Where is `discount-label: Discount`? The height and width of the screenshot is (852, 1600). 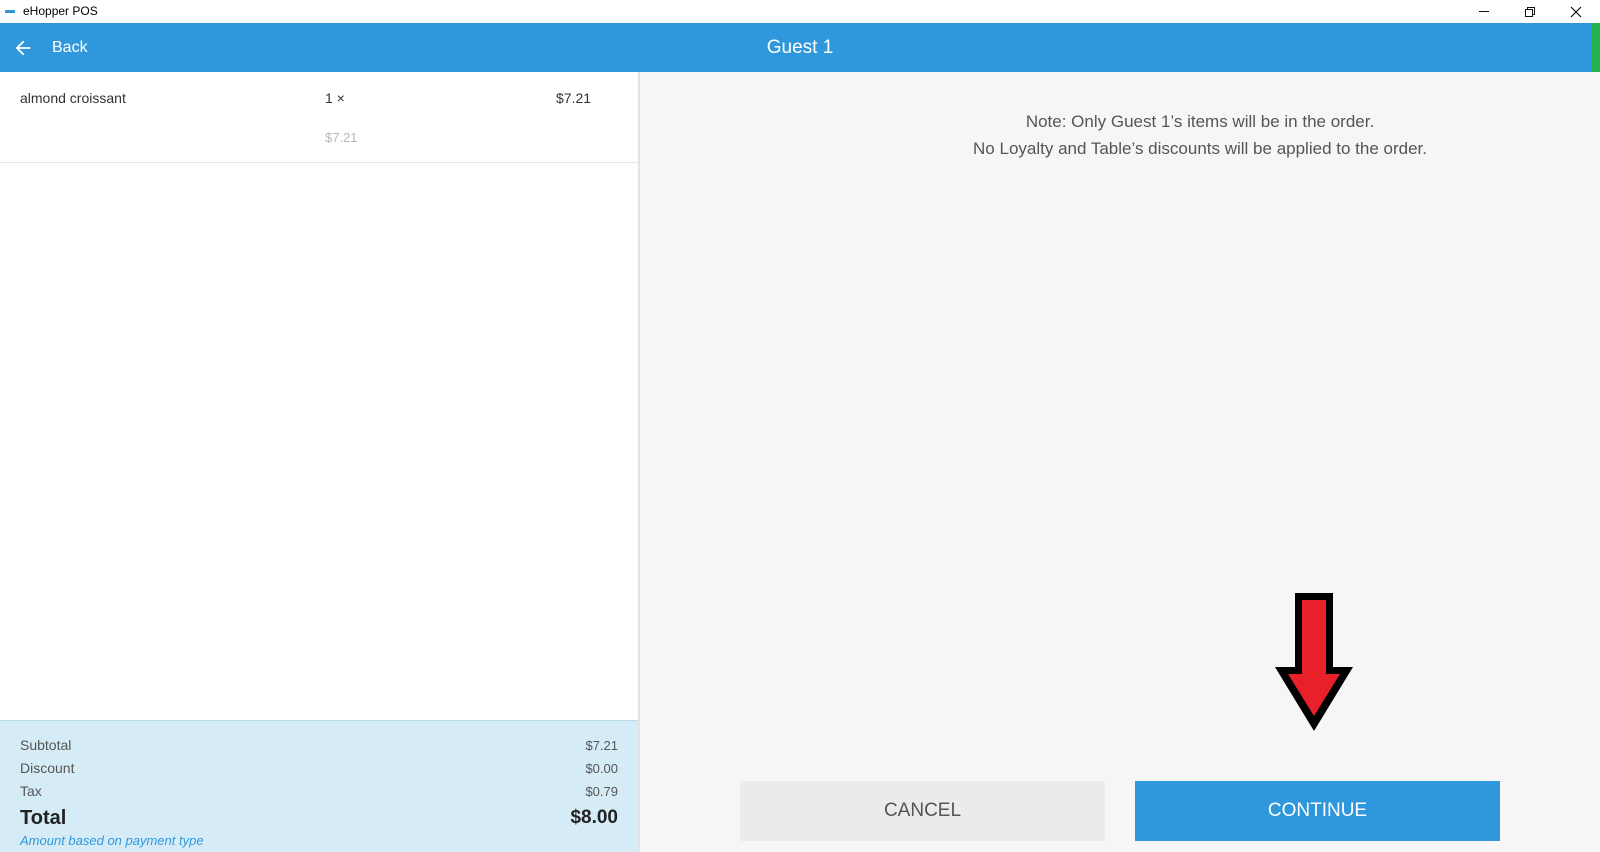
discount-label: Discount is located at coordinates (47, 768).